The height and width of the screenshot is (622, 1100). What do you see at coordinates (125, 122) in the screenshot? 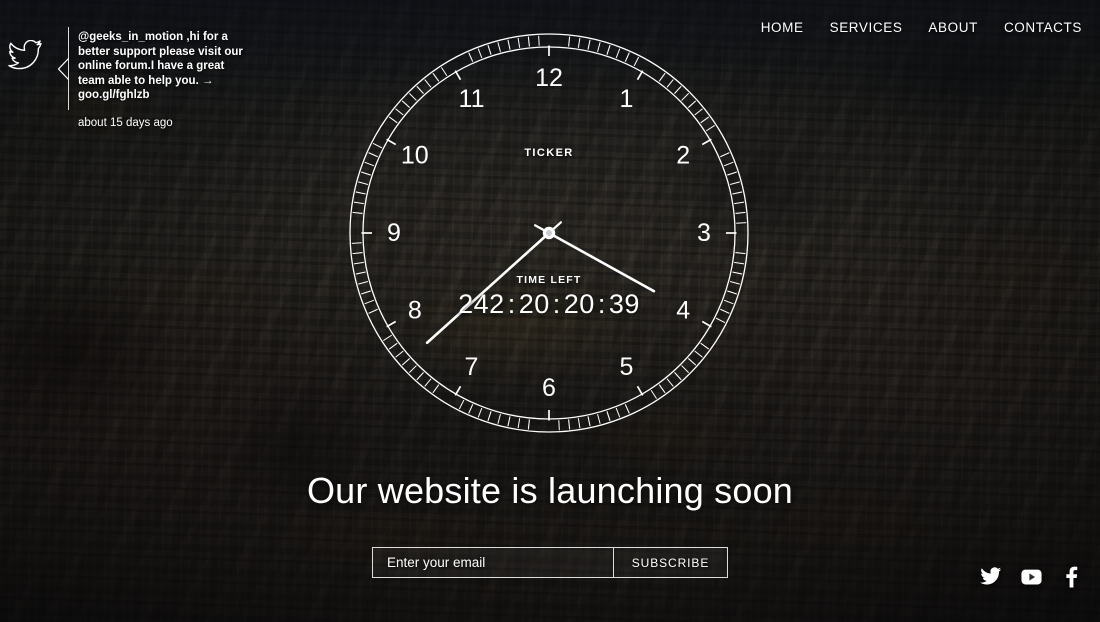
I see `tweet-timestamp: about 15 days ago` at bounding box center [125, 122].